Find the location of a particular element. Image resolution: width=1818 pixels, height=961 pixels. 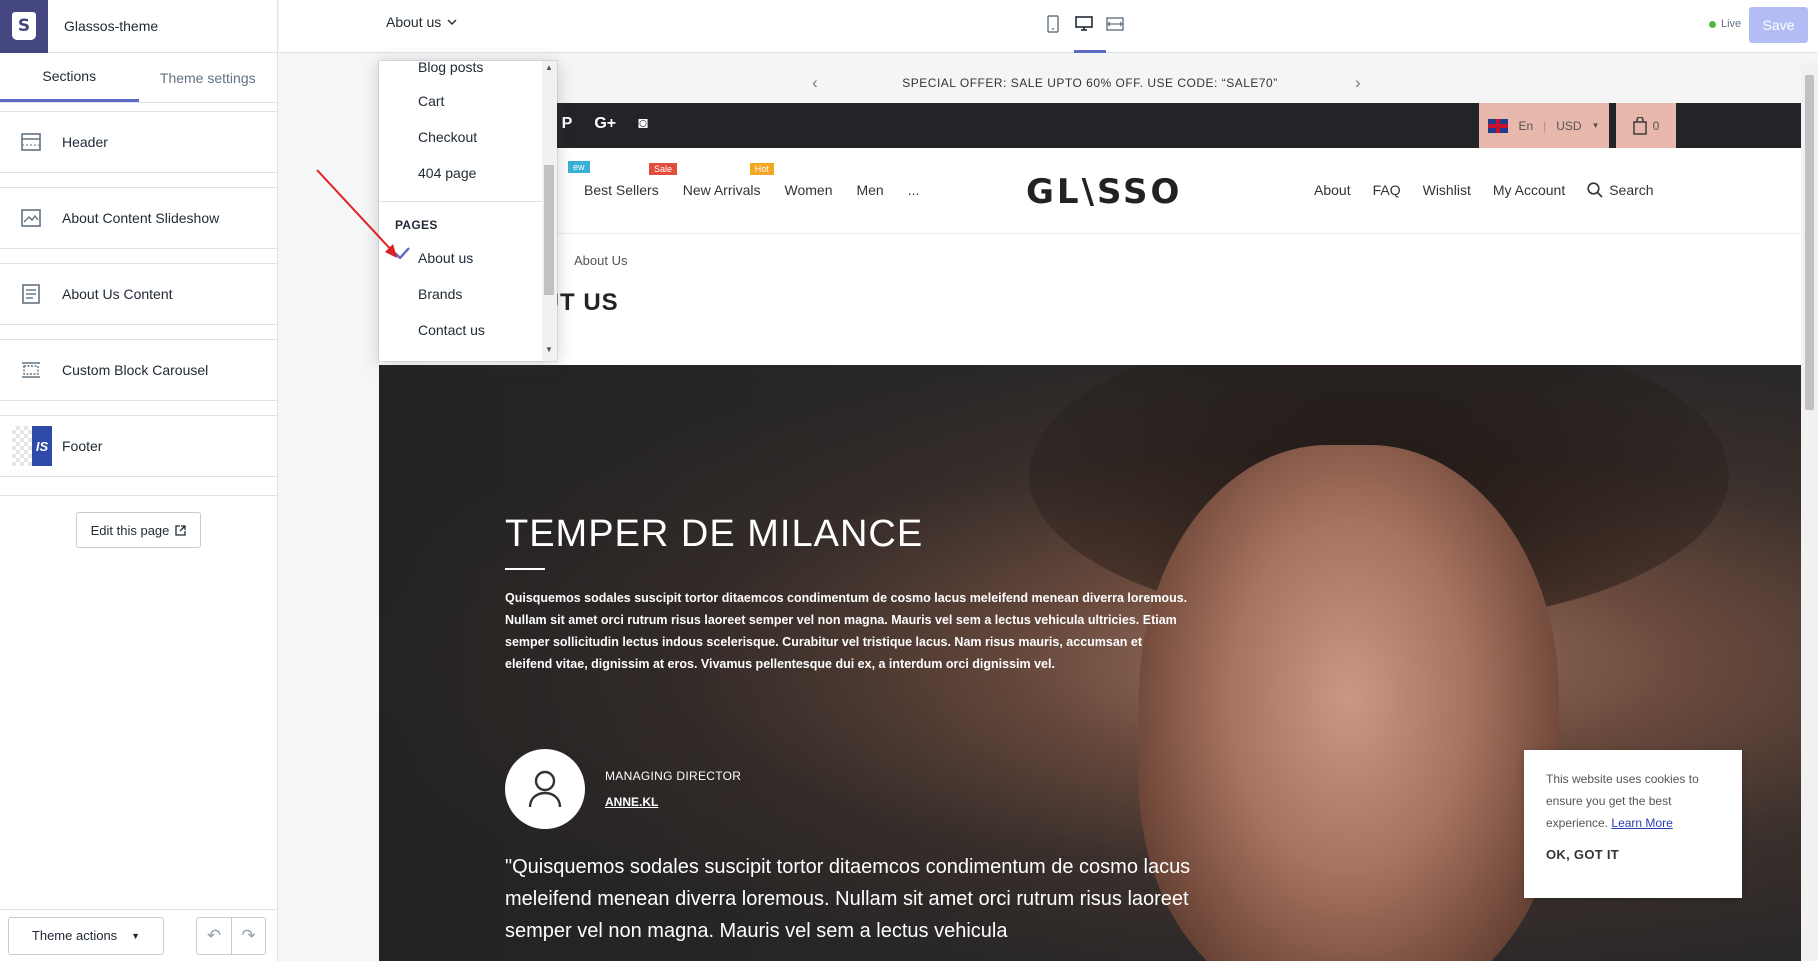

edit-this-page-button: Edit this page is located at coordinates (138, 530).